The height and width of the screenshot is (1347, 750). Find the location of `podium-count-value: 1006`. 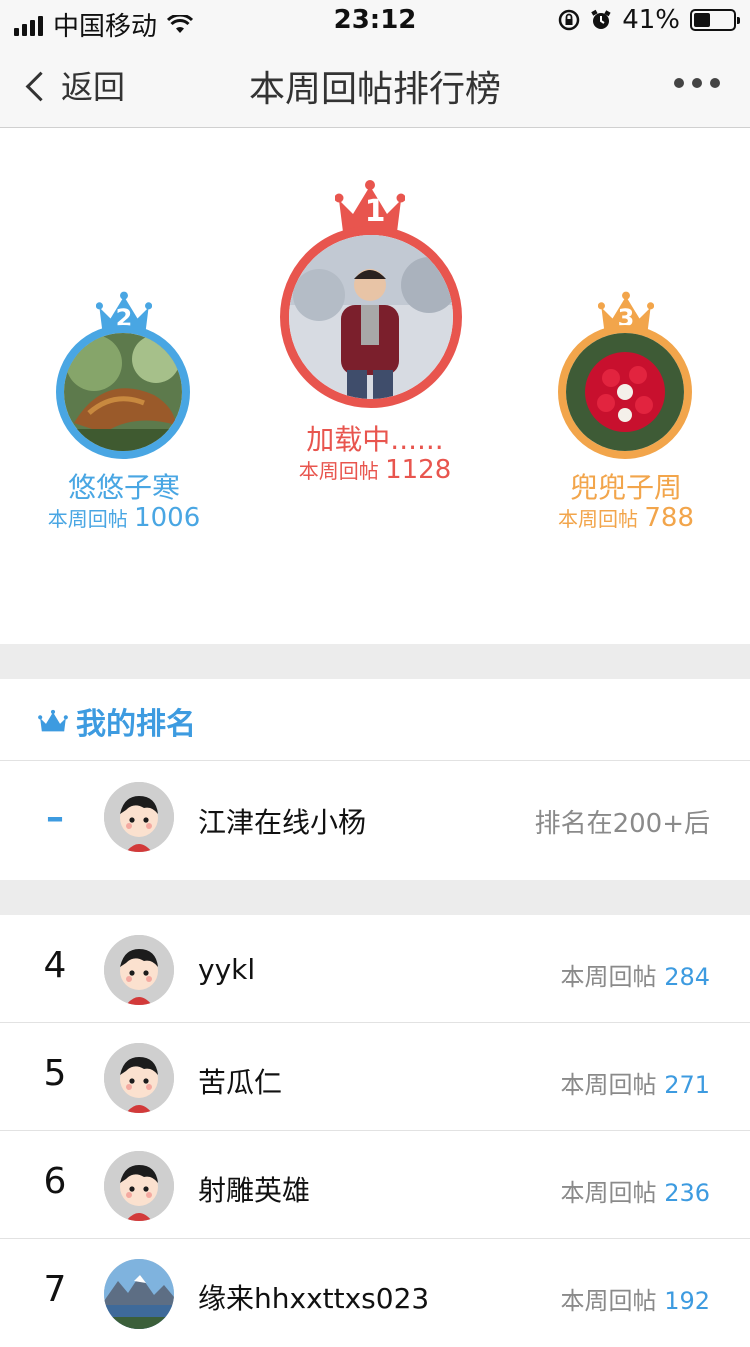

podium-count-value: 1006 is located at coordinates (167, 518).